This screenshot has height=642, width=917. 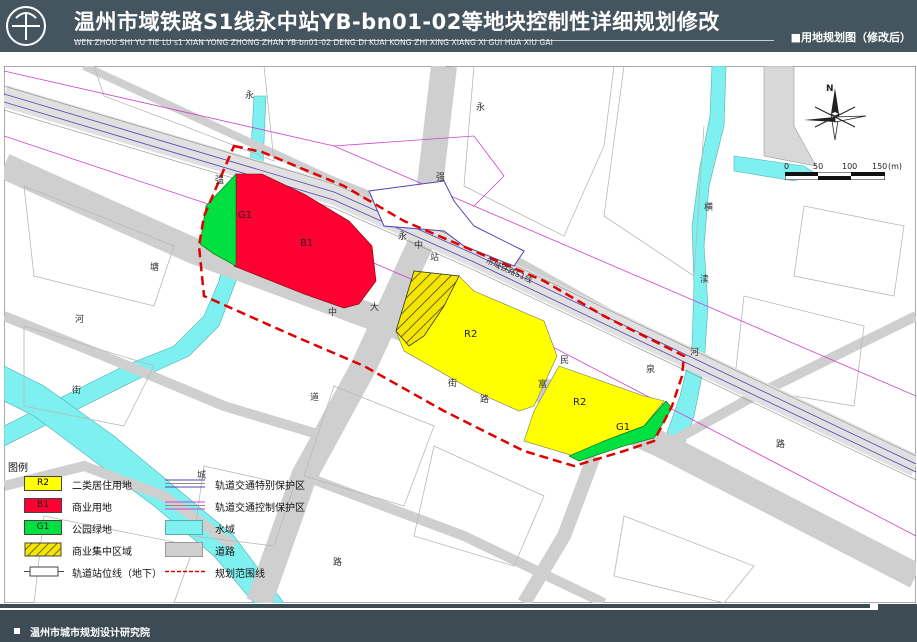 I want to click on legend-label: 规划范围线, so click(x=240, y=574).